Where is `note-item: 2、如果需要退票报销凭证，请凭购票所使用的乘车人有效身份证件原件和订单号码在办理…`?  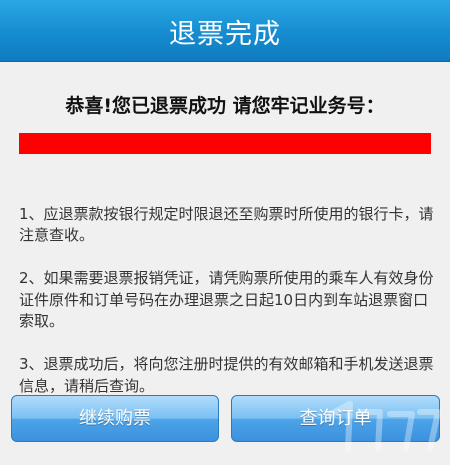 note-item: 2、如果需要退票报销凭证，请凭购票所使用的乘车人有效身份证件原件和订单号码在办理… is located at coordinates (226, 299).